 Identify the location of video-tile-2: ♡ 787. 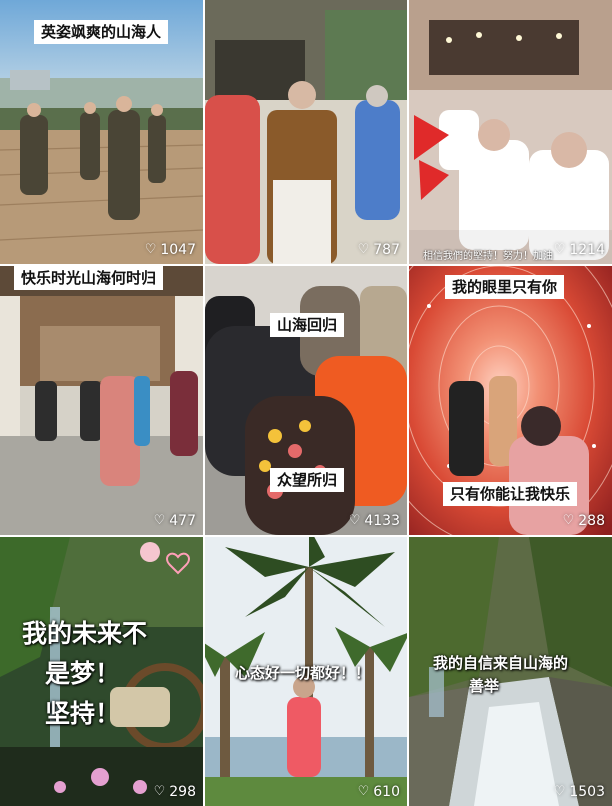
(306, 132).